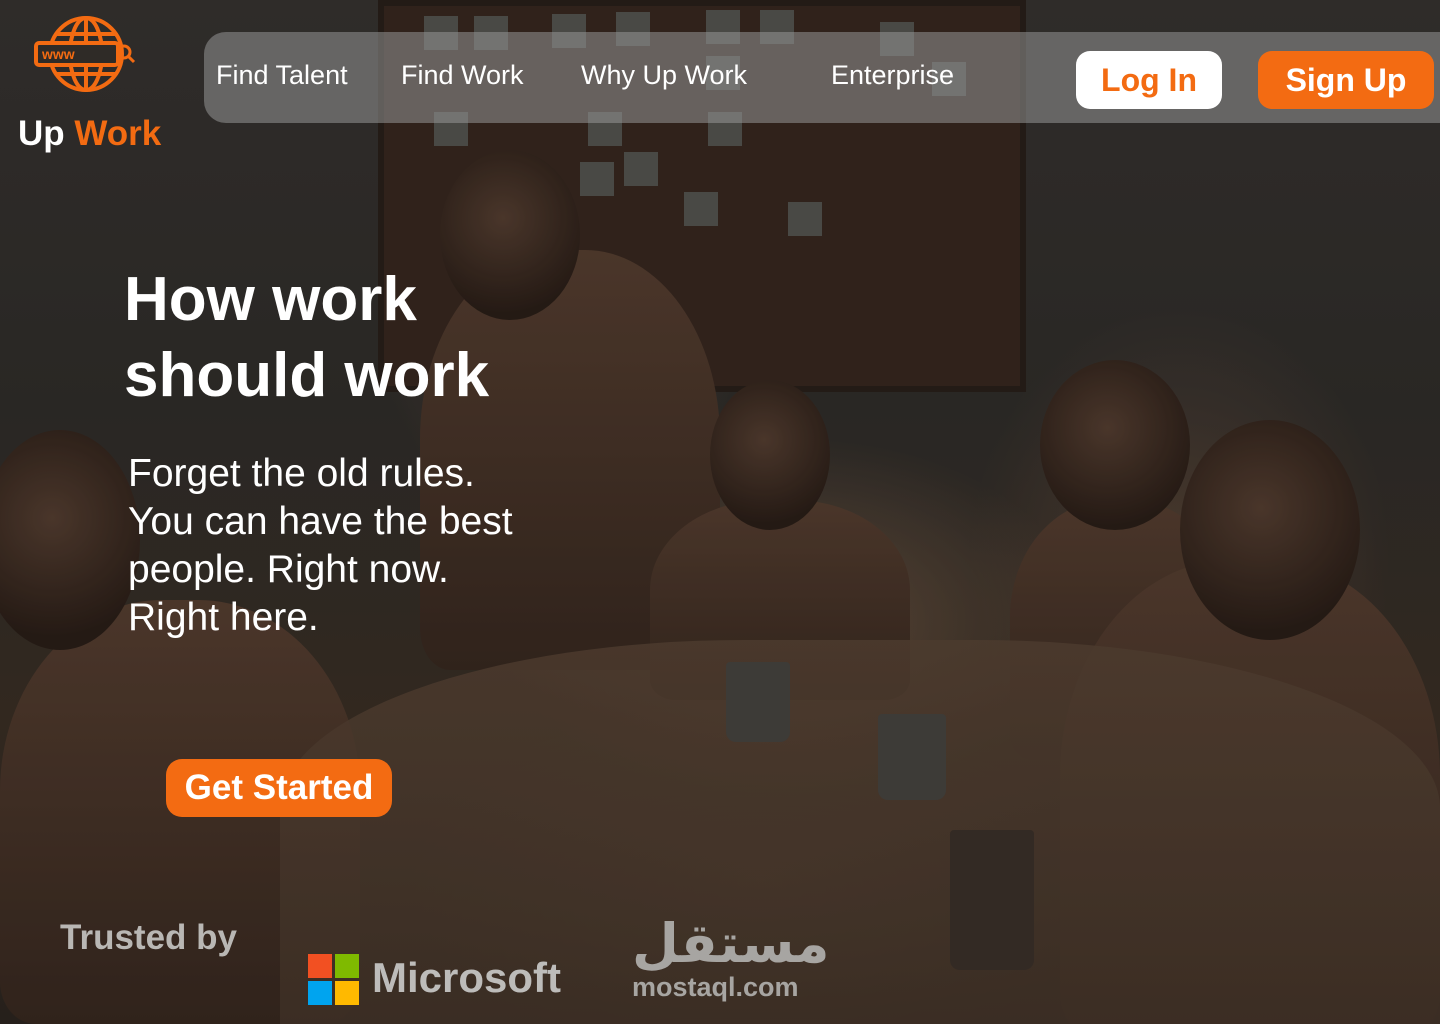  Describe the element at coordinates (279, 788) in the screenshot. I see `get-started-button: Get Started` at that location.